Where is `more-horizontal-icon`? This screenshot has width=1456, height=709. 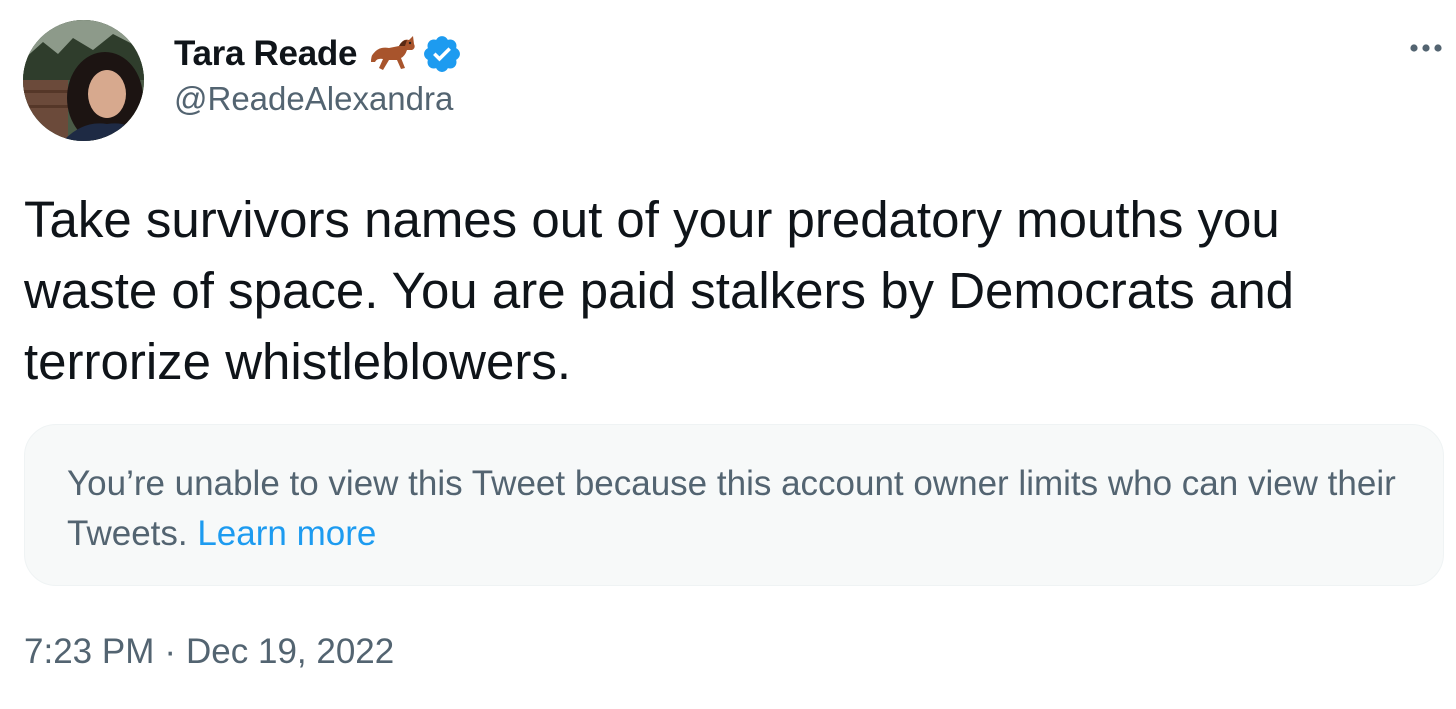 more-horizontal-icon is located at coordinates (1426, 48).